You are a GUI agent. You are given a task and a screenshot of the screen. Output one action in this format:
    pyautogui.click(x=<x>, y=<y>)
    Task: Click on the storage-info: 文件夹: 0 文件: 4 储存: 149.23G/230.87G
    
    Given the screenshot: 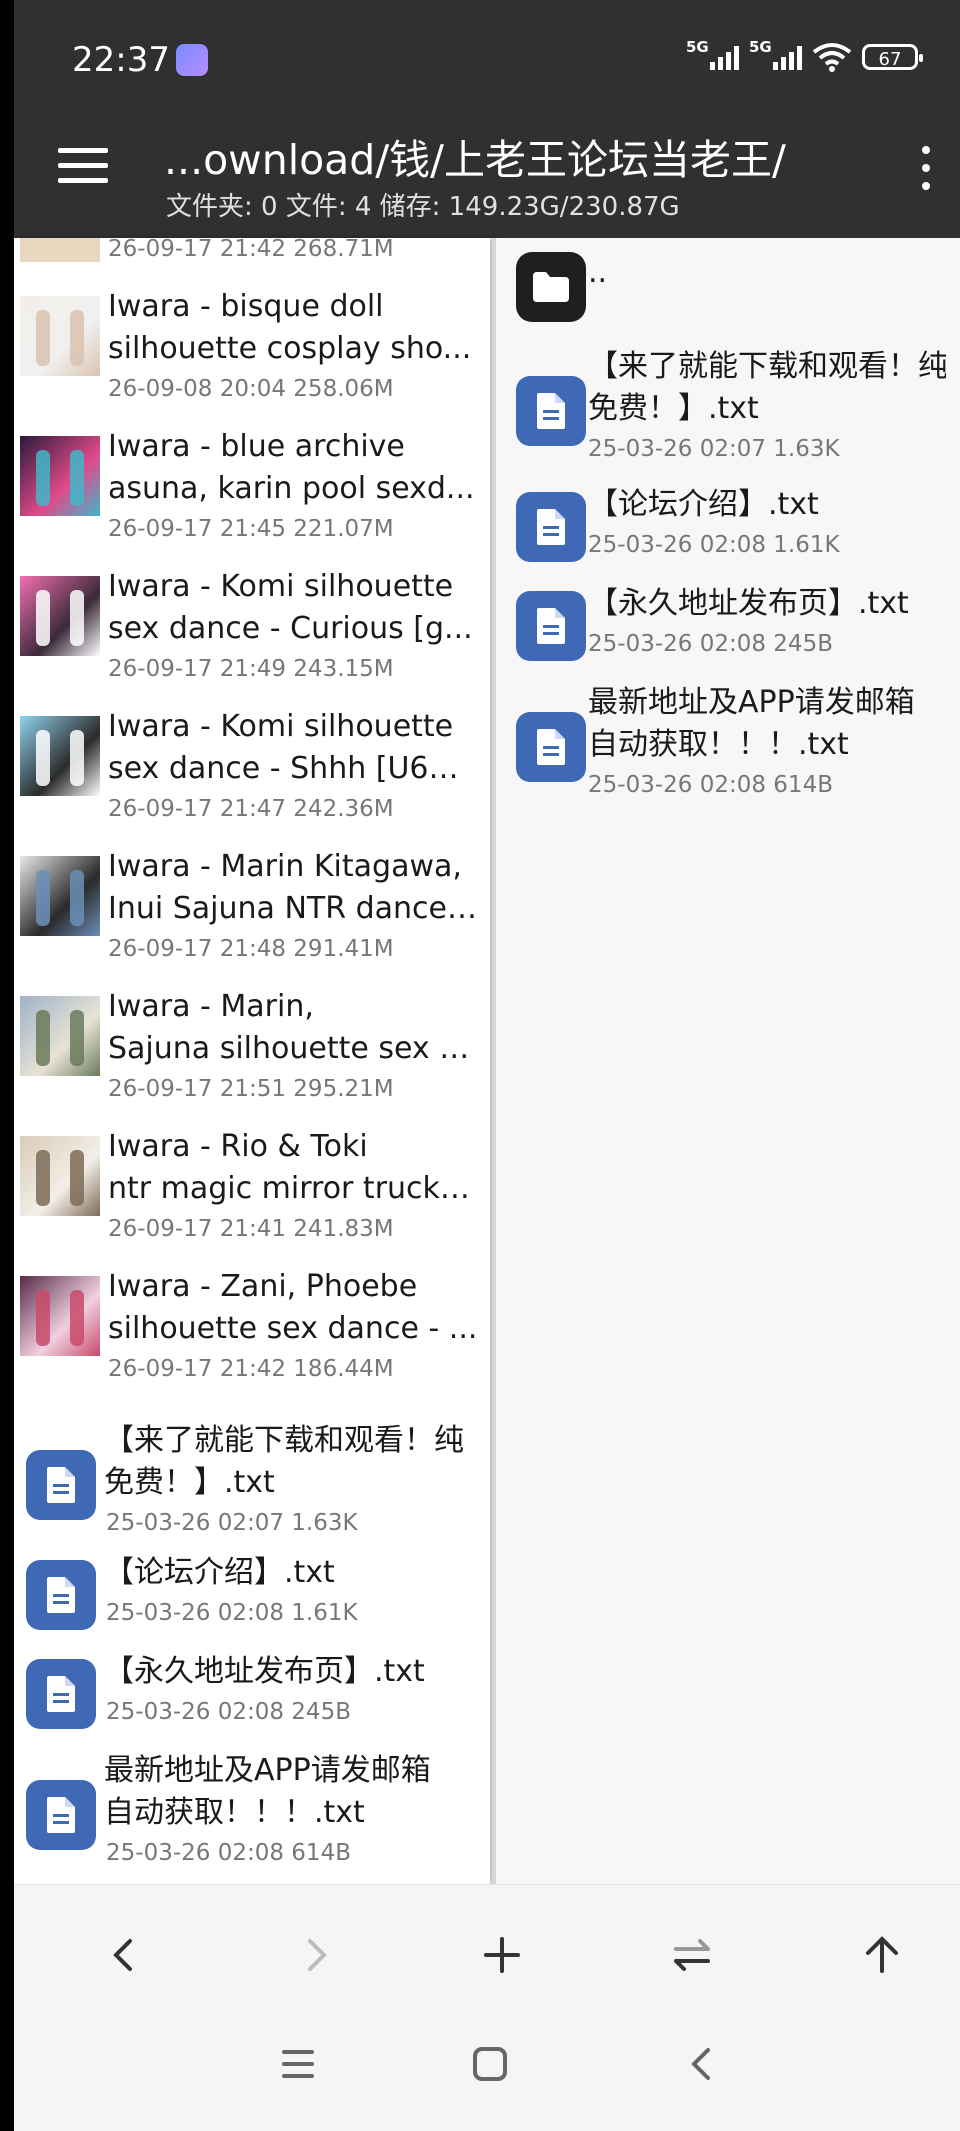 What is the action you would take?
    pyautogui.click(x=423, y=207)
    